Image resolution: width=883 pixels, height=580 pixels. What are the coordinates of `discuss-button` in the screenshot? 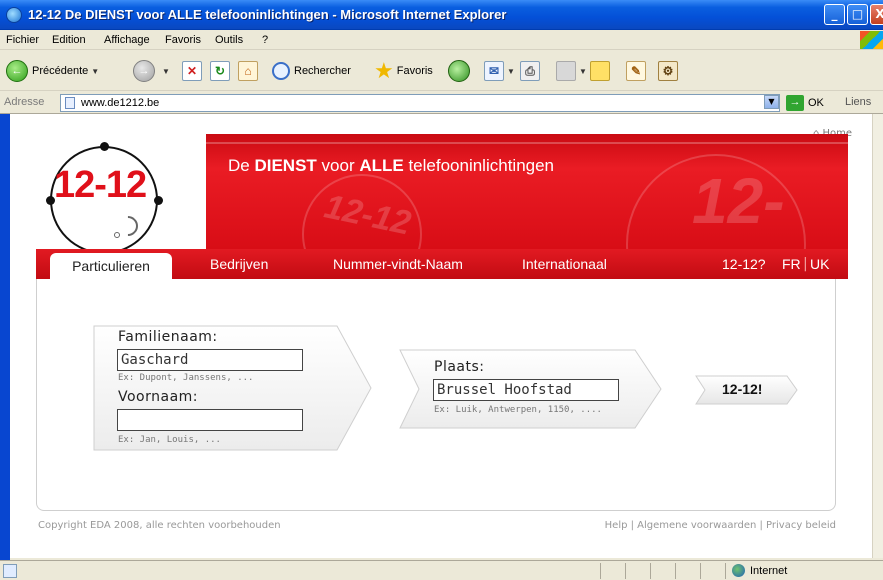 It's located at (600, 71).